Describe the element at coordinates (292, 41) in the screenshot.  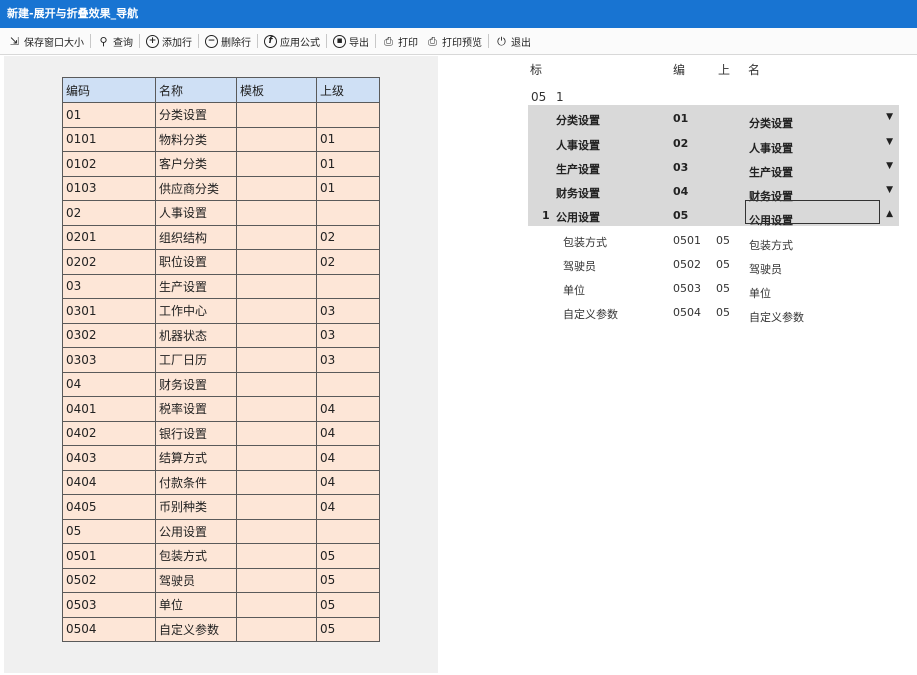
I see `apply-formula-button: f 应用公式` at that location.